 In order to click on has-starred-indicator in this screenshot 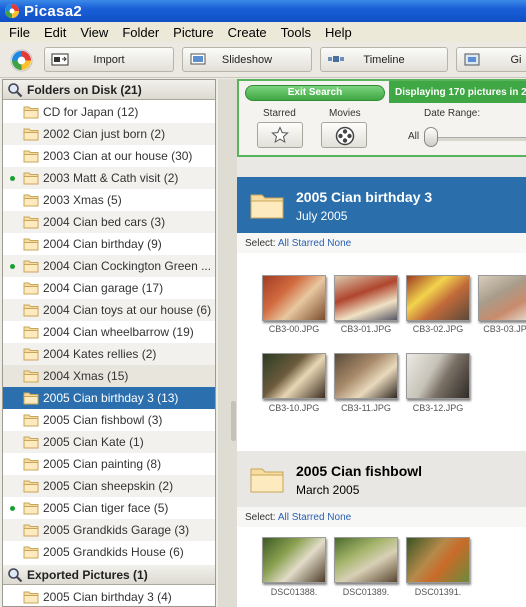, I will do `click(12, 508)`.